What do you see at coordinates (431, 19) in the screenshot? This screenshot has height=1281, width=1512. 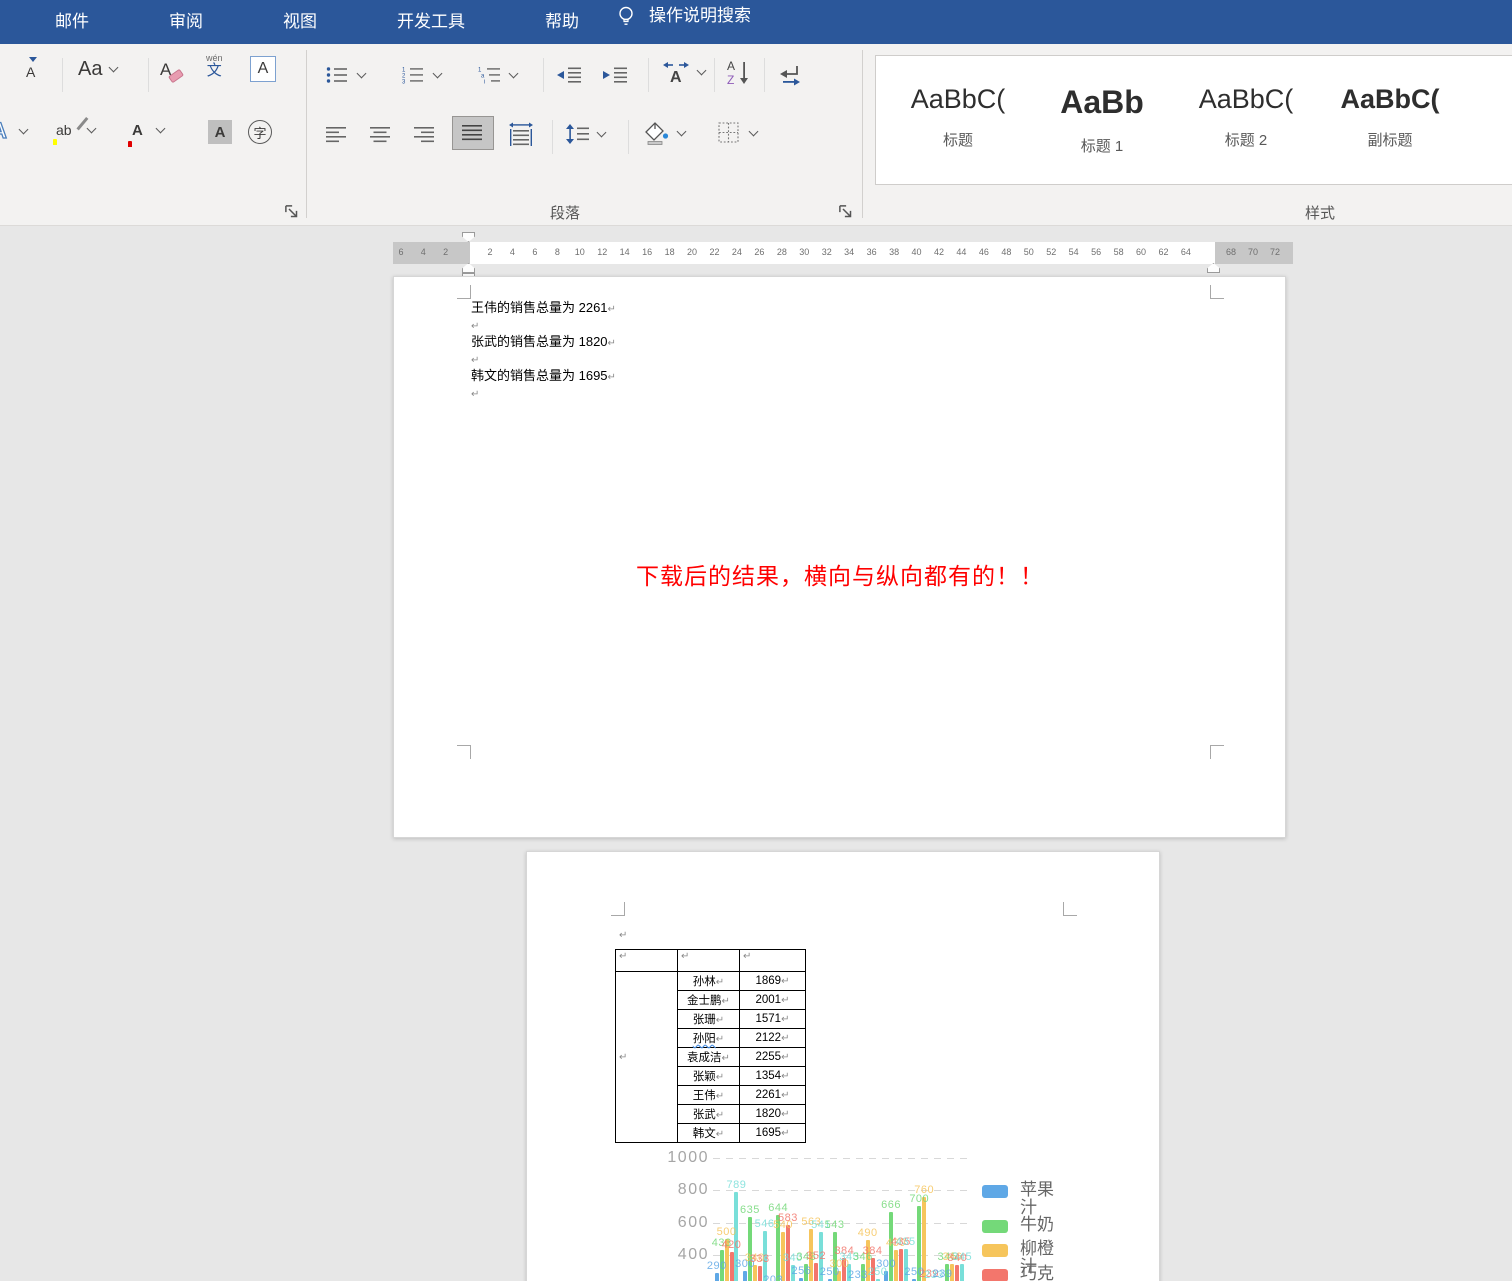 I see `menu-tab-4: 开发工具` at bounding box center [431, 19].